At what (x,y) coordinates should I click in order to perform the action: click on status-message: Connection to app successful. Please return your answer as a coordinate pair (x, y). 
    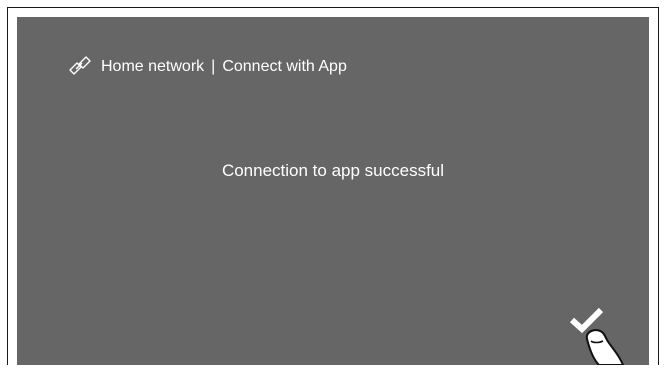
    Looking at the image, I should click on (333, 170).